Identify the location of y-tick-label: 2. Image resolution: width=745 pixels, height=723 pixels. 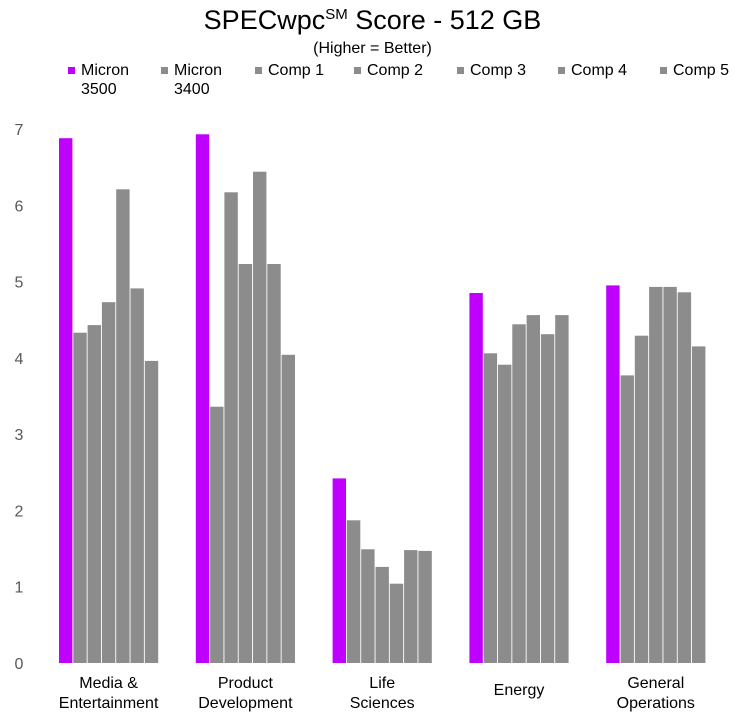
(19, 511).